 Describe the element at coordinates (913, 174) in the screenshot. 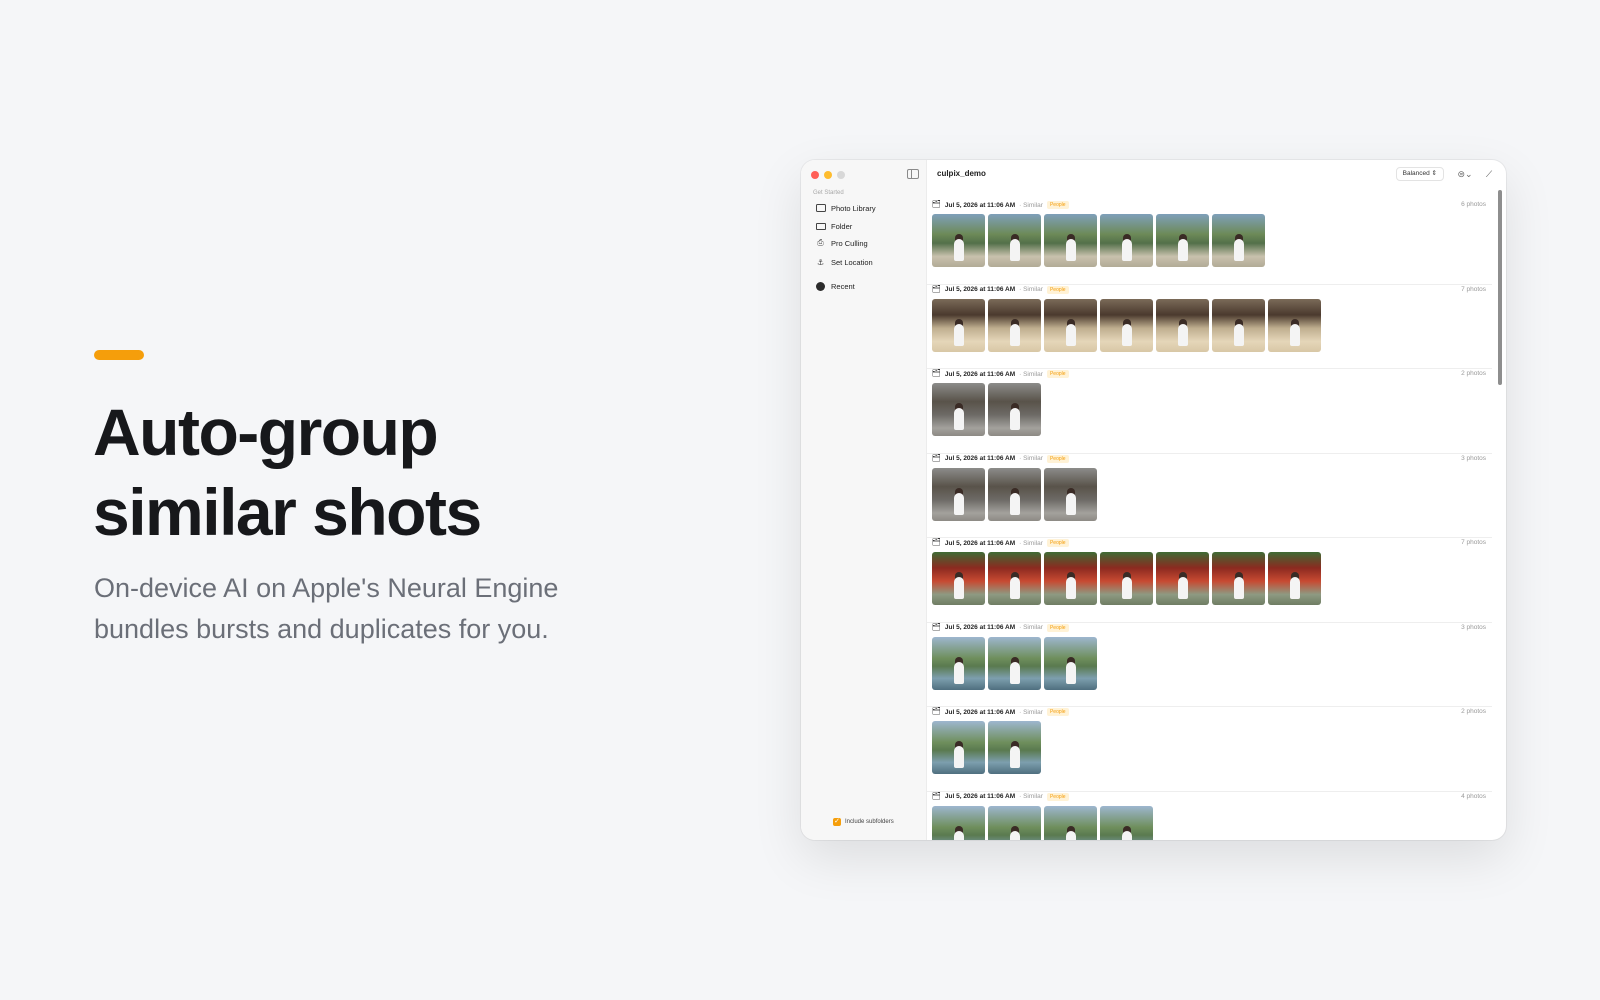

I see `sidebar-toggle-icon` at that location.